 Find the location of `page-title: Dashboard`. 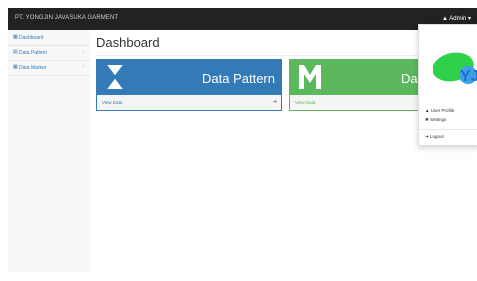

page-title: Dashboard is located at coordinates (128, 42).